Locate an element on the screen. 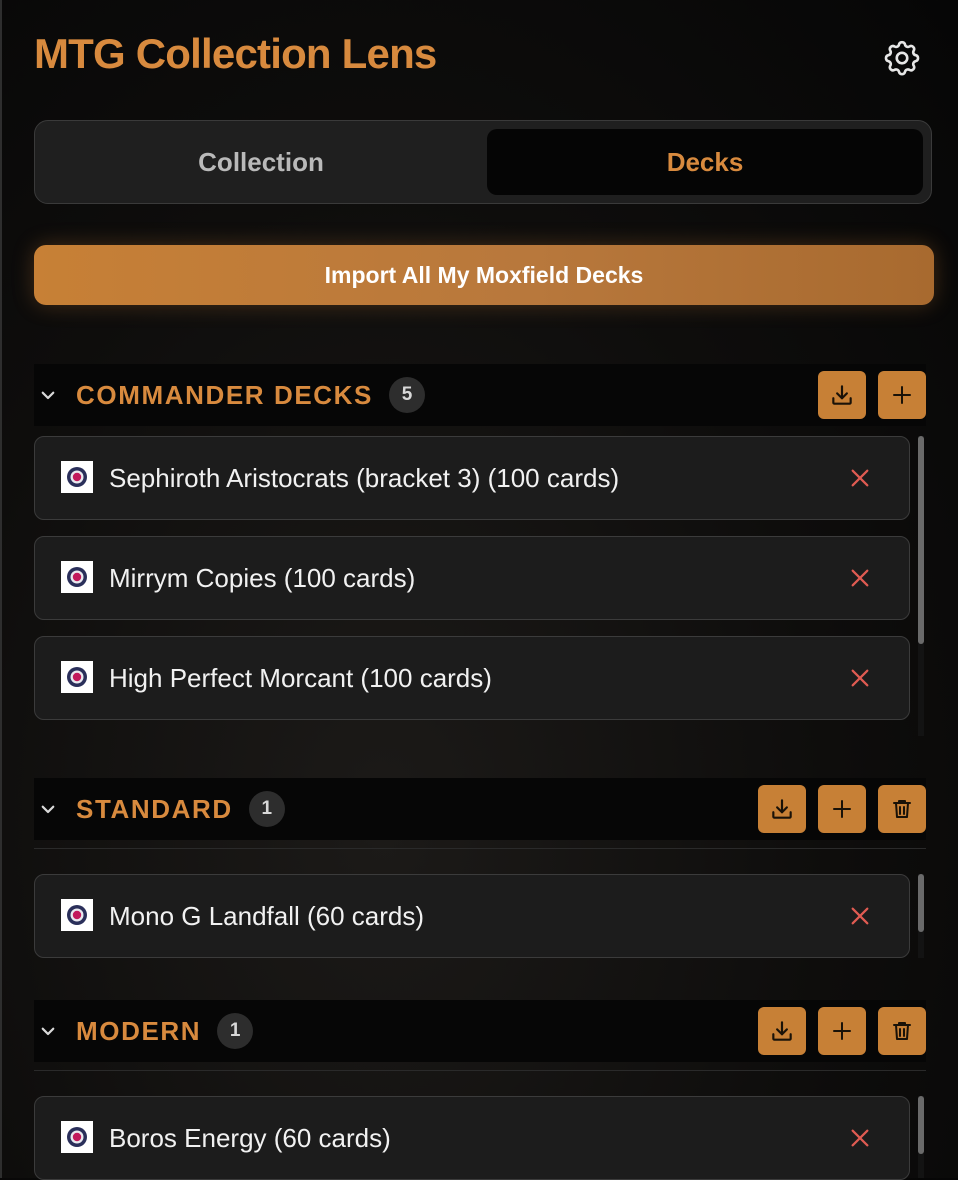 This screenshot has height=1180, width=958. section-title: STANDARD is located at coordinates (154, 808).